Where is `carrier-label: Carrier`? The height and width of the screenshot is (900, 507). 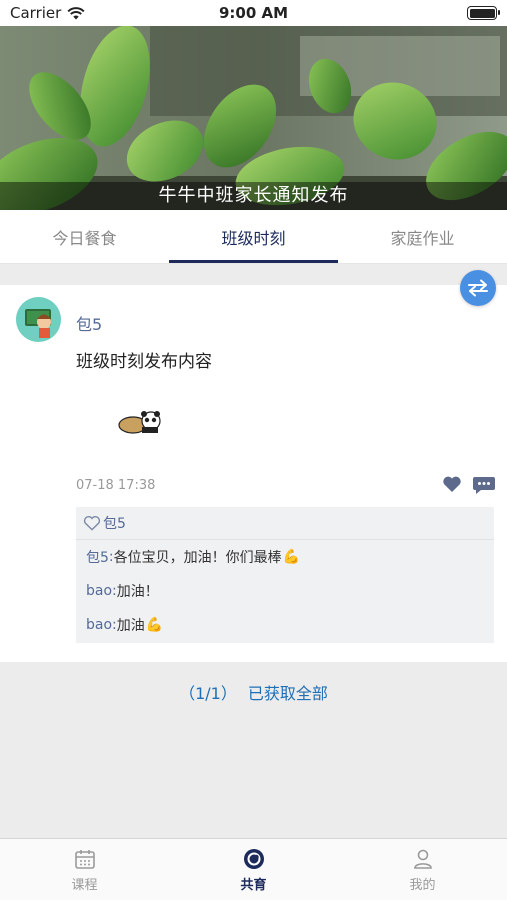 carrier-label: Carrier is located at coordinates (36, 13).